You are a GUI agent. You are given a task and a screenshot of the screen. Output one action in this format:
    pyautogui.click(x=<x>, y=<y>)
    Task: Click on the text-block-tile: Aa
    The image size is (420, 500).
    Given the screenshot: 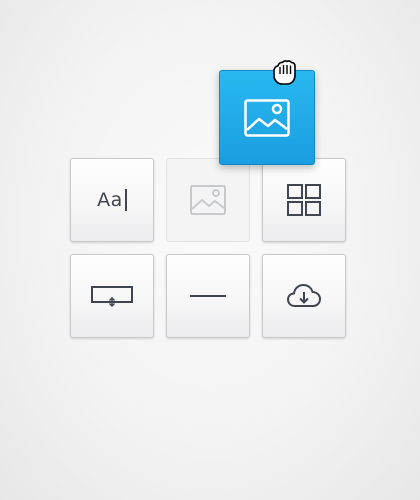 What is the action you would take?
    pyautogui.click(x=112, y=200)
    